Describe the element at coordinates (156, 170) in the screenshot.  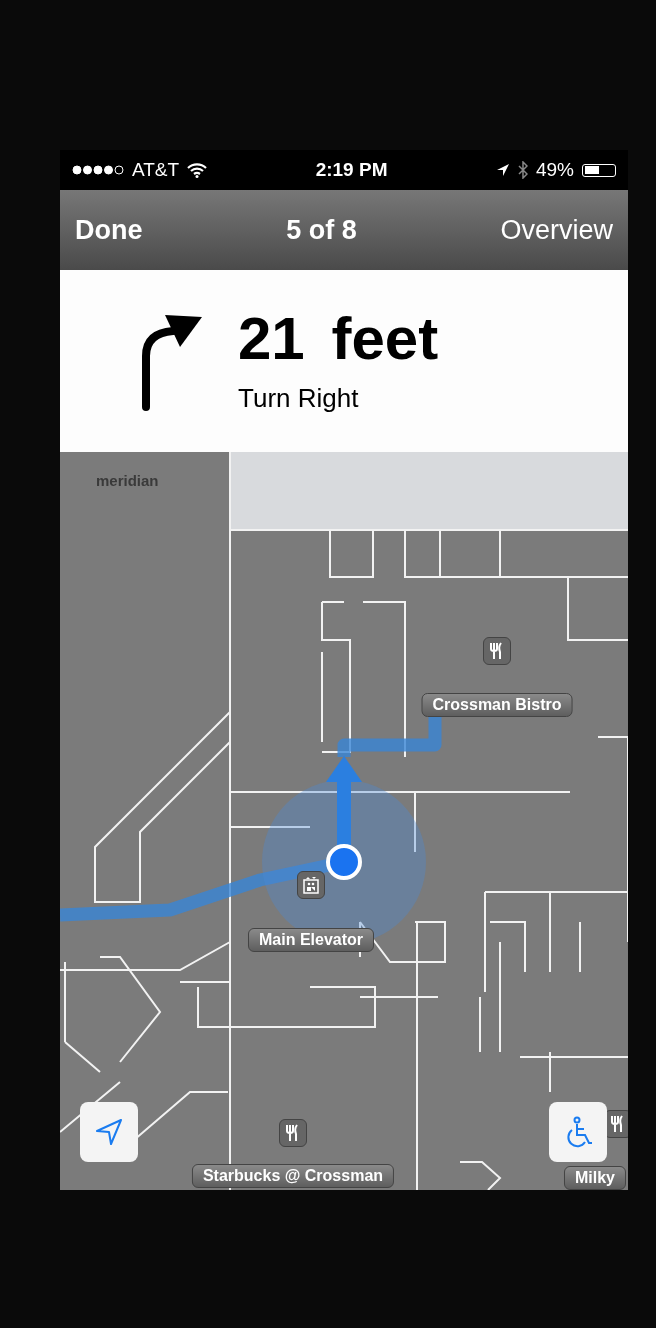
I see `carrier-label: AT&T` at that location.